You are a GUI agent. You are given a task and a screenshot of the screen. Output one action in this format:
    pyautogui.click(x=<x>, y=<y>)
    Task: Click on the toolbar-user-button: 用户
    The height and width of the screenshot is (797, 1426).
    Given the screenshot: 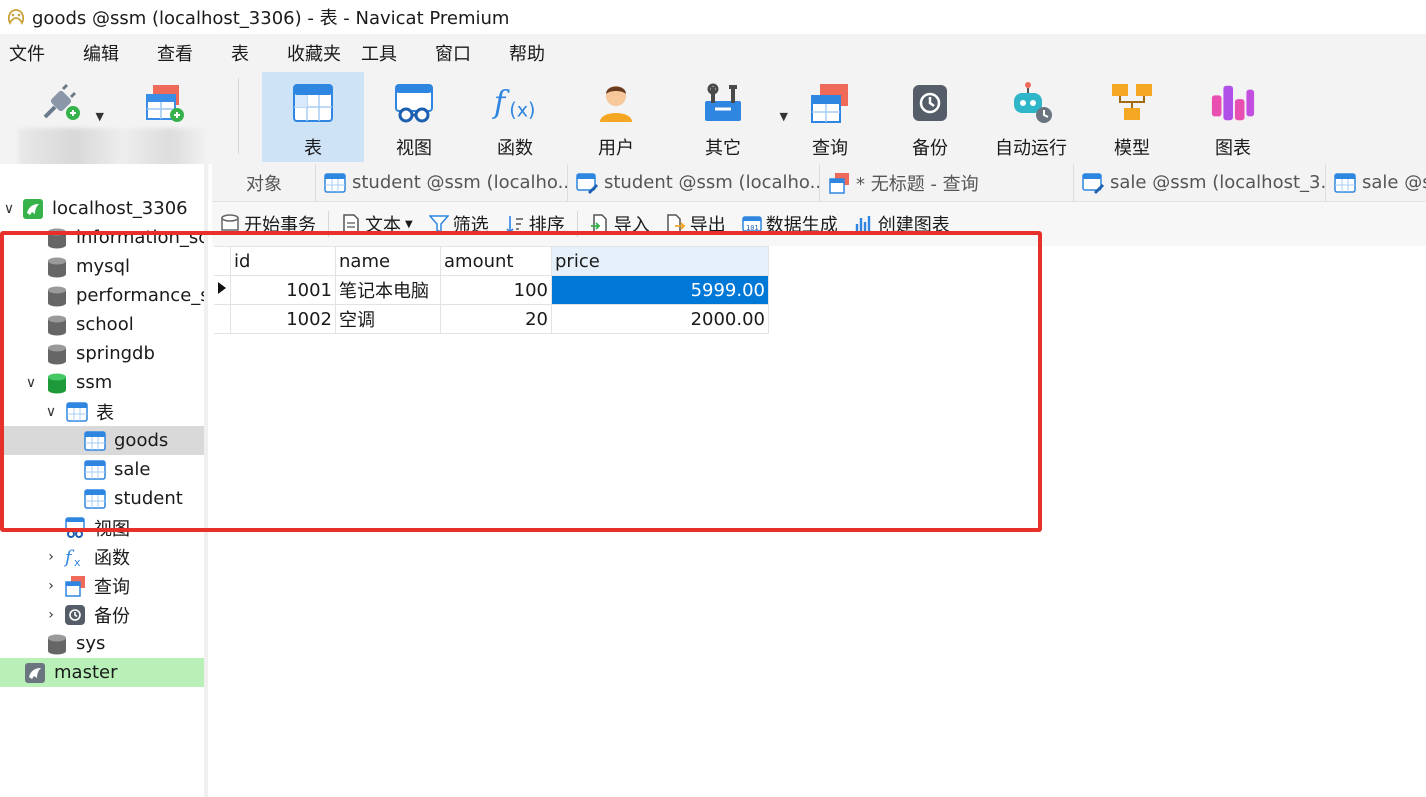 What is the action you would take?
    pyautogui.click(x=616, y=117)
    